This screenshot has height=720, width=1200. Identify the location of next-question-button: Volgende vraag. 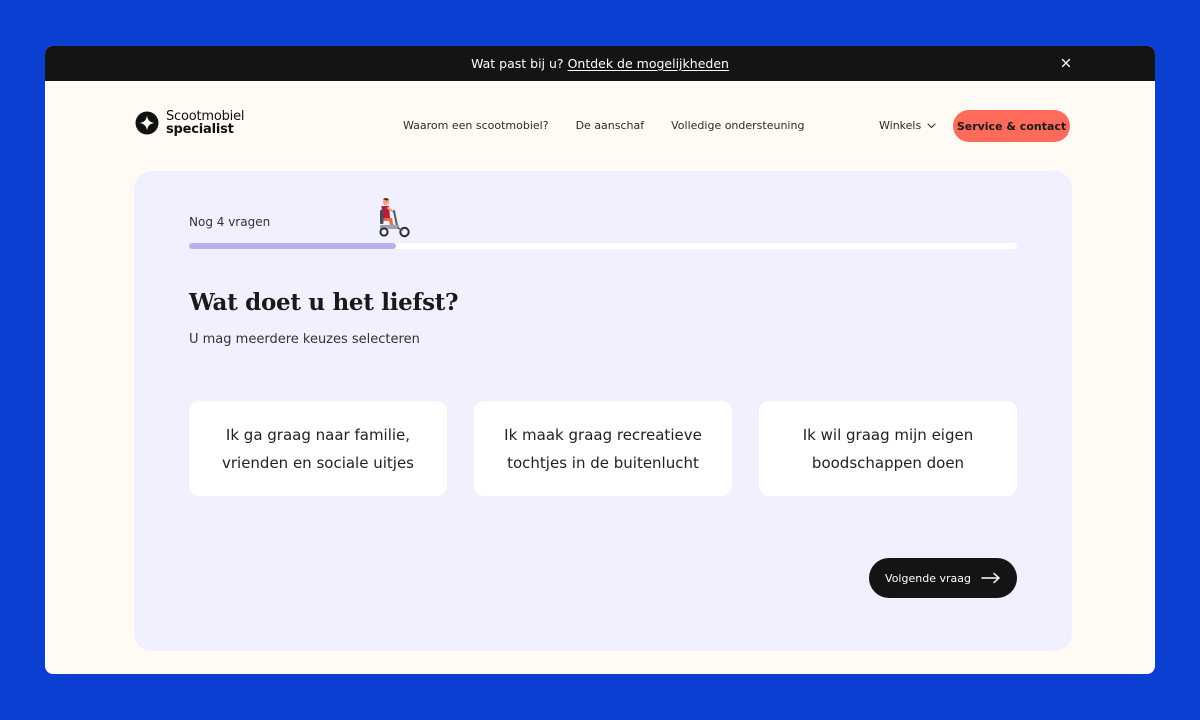
(943, 578).